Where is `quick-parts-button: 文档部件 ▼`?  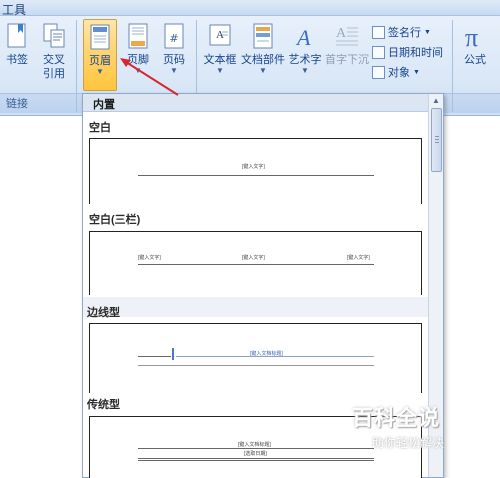 quick-parts-button: 文档部件 ▼ is located at coordinates (263, 48).